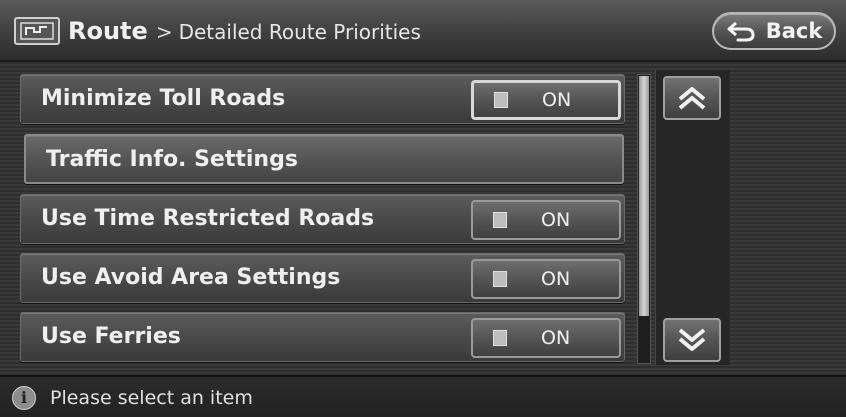 This screenshot has height=417, width=846. I want to click on back-button: Back, so click(774, 31).